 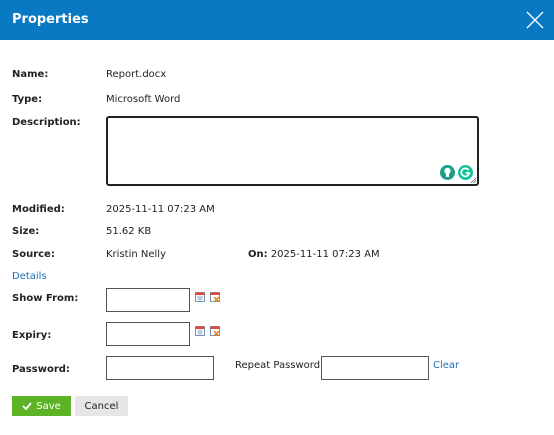 What do you see at coordinates (473, 180) in the screenshot?
I see `resize-handle-icon` at bounding box center [473, 180].